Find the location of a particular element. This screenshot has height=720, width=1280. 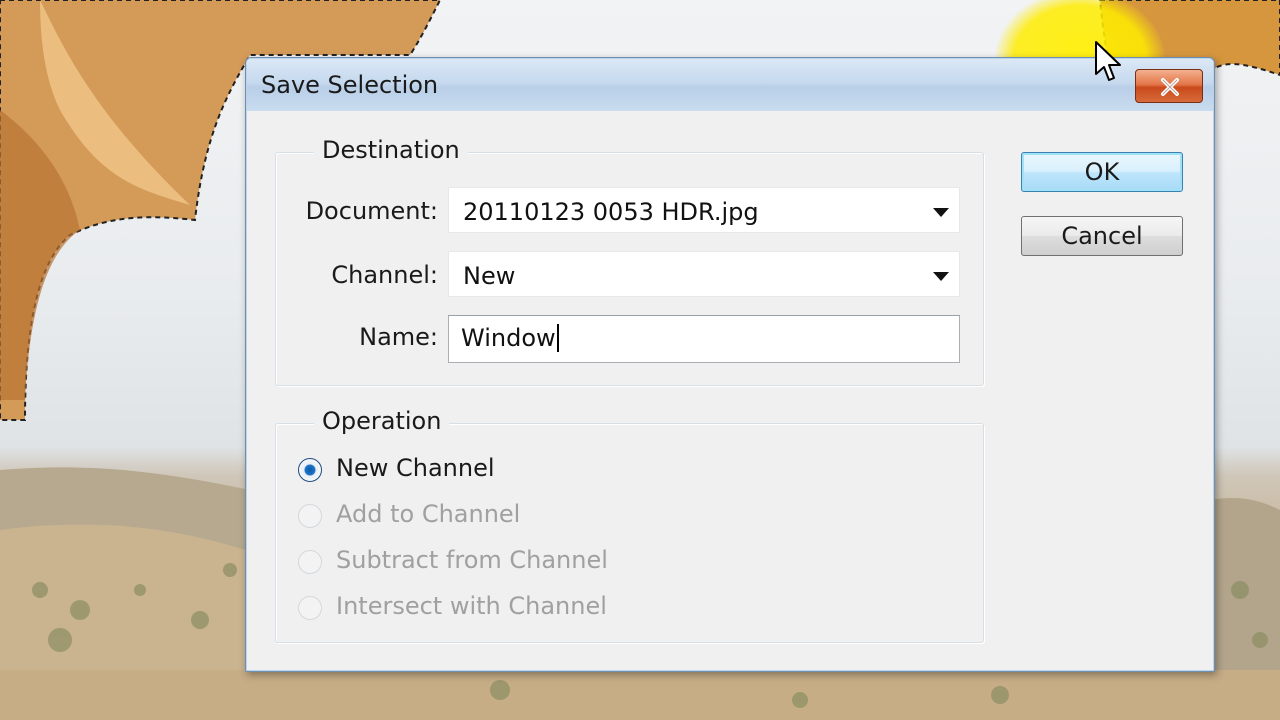

ok-button: OK is located at coordinates (1102, 172).